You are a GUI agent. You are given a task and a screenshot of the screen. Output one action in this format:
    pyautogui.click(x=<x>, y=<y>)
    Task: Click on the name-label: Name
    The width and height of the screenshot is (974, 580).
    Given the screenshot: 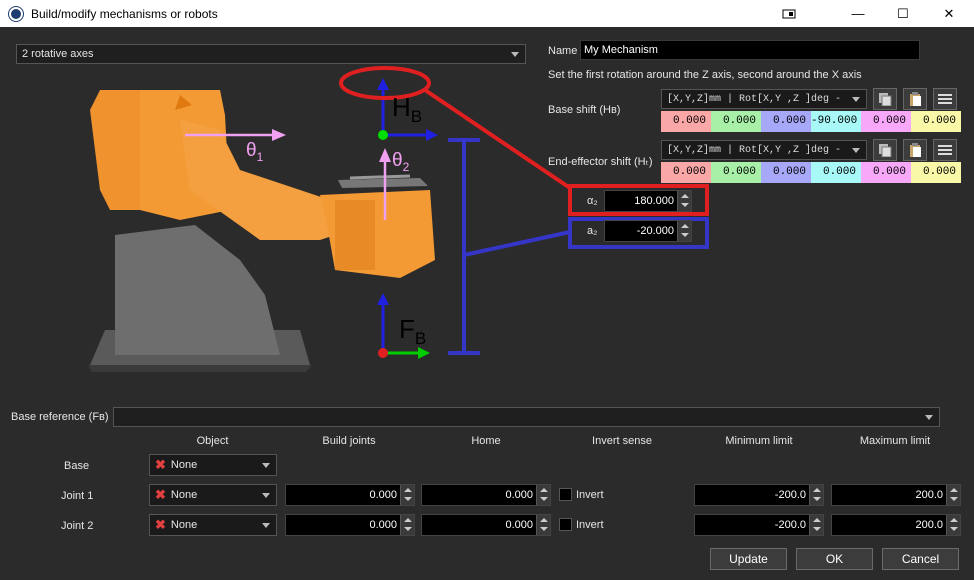 What is the action you would take?
    pyautogui.click(x=563, y=51)
    